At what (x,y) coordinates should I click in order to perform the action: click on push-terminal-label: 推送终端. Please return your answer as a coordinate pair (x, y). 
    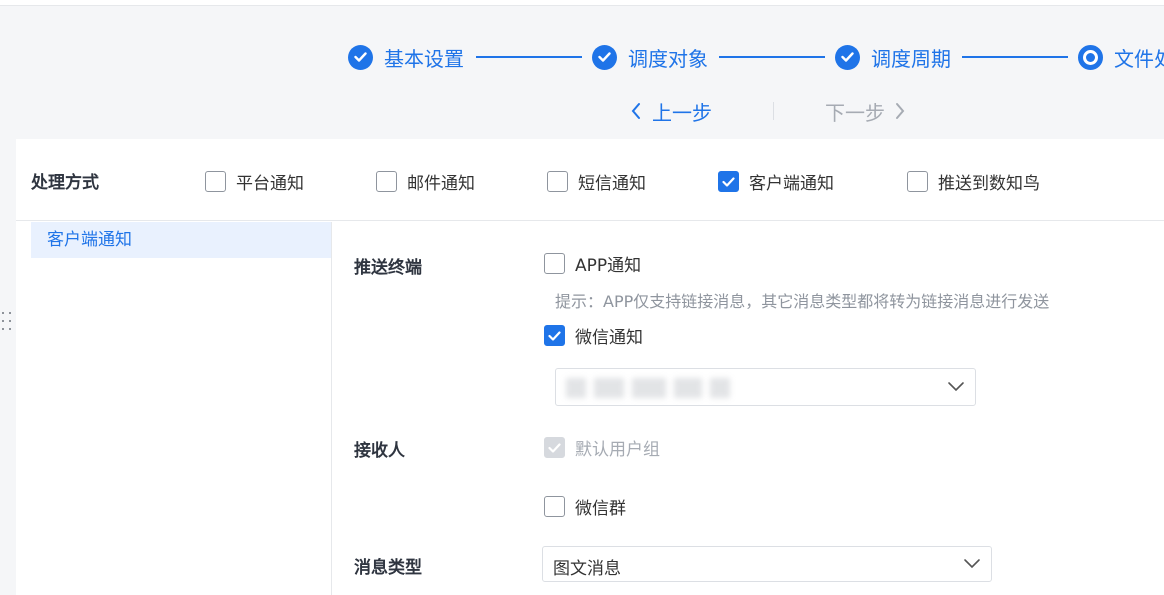
    Looking at the image, I should click on (388, 268).